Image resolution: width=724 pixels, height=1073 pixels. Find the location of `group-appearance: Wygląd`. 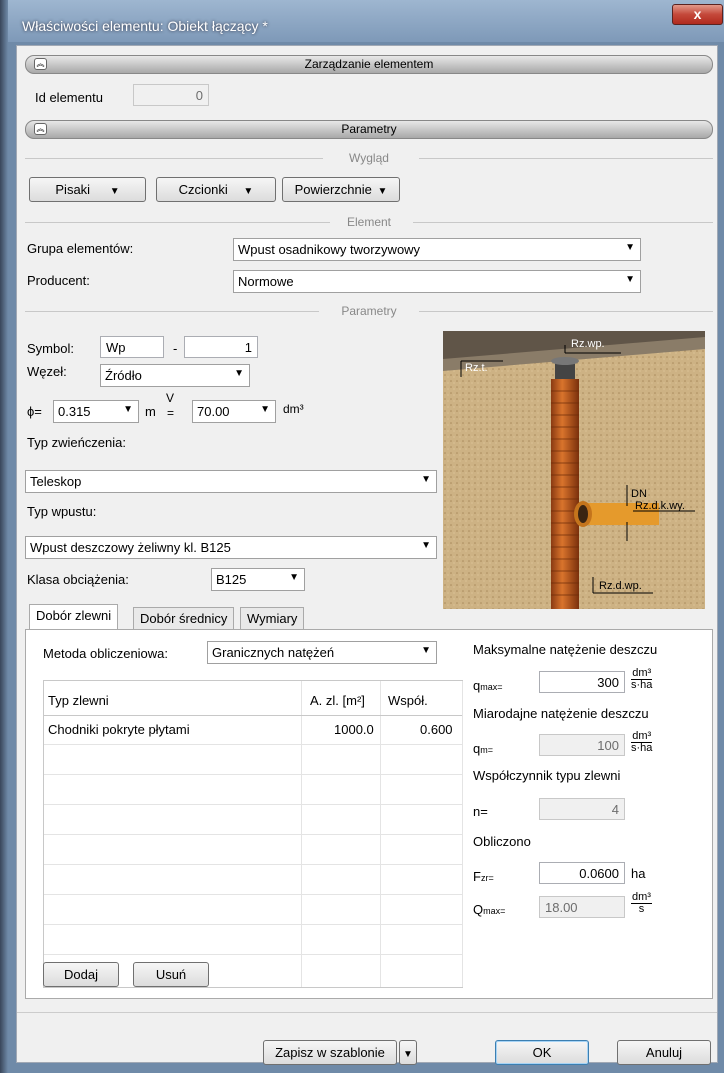

group-appearance: Wygląd is located at coordinates (369, 158).